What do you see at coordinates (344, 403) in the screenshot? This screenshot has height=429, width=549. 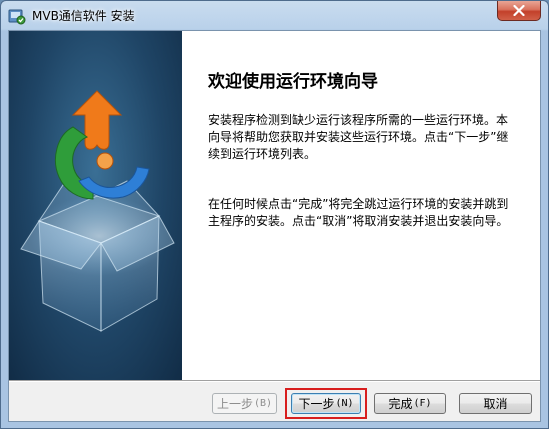 I see `next-shortcut: (N)` at bounding box center [344, 403].